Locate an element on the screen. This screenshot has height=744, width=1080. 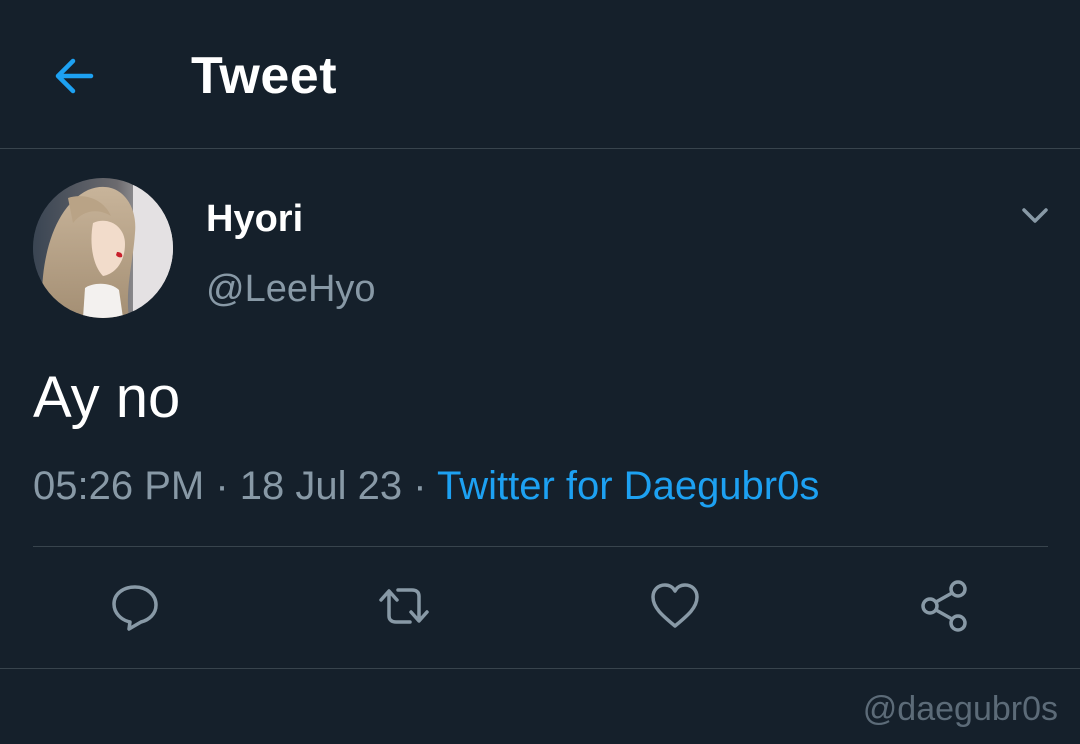
chevron-down-icon is located at coordinates (1035, 215).